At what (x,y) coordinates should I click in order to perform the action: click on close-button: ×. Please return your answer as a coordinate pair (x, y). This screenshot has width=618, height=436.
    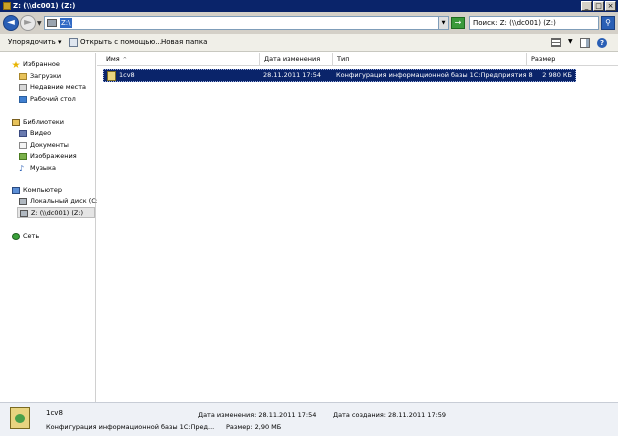
    Looking at the image, I should click on (610, 6).